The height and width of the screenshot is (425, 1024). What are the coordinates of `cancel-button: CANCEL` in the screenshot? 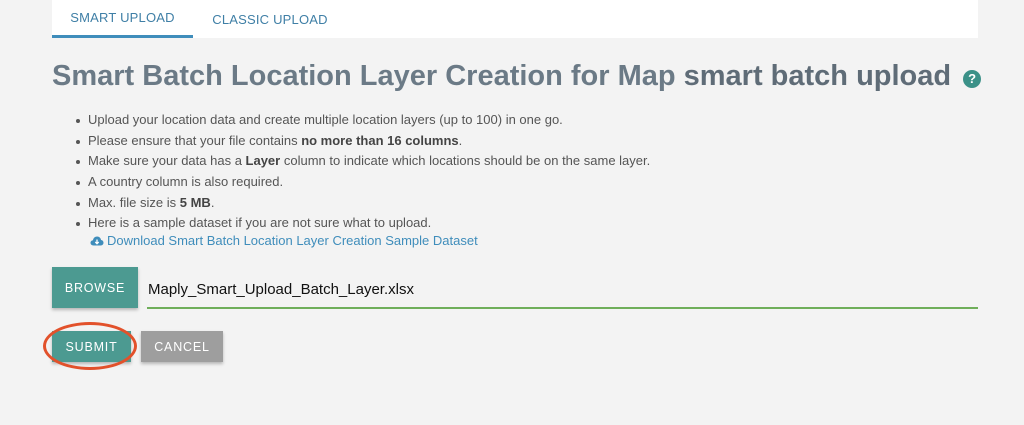 It's located at (182, 346).